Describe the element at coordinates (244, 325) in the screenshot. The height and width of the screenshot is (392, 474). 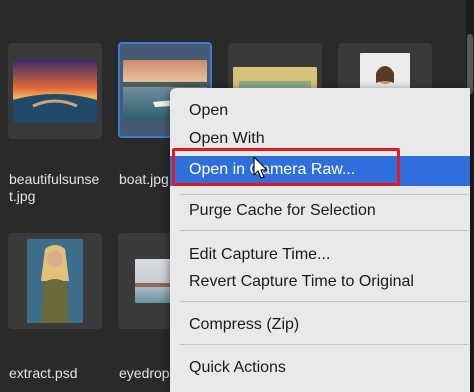
I see `menu-item-compress: Compress (Zip)` at that location.